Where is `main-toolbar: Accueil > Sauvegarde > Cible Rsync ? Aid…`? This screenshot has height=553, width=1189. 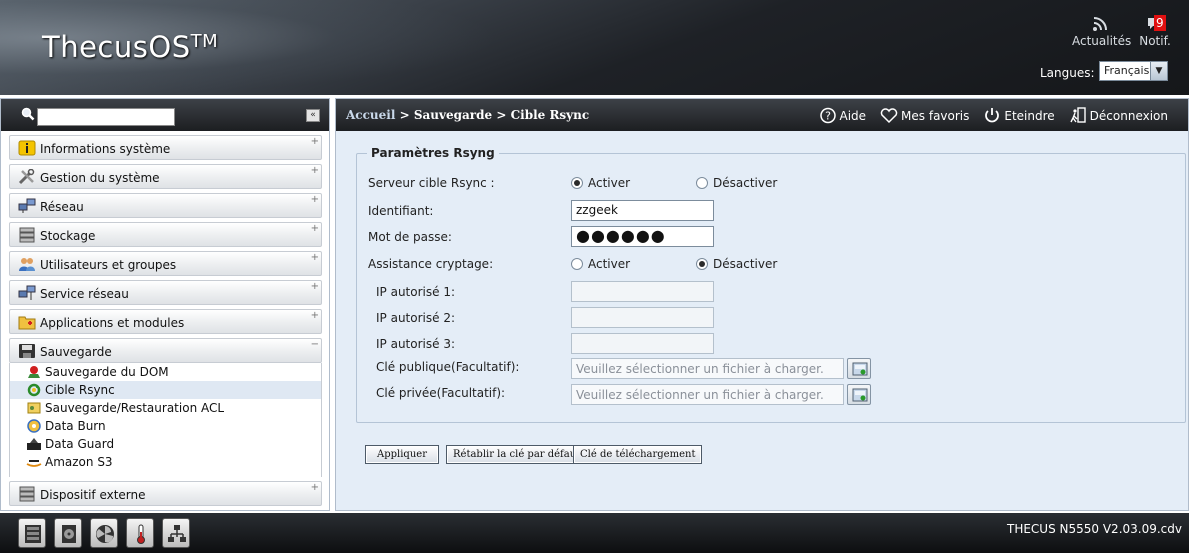 main-toolbar: Accueil > Sauvegarde > Cible Rsync ? Aid… is located at coordinates (762, 115).